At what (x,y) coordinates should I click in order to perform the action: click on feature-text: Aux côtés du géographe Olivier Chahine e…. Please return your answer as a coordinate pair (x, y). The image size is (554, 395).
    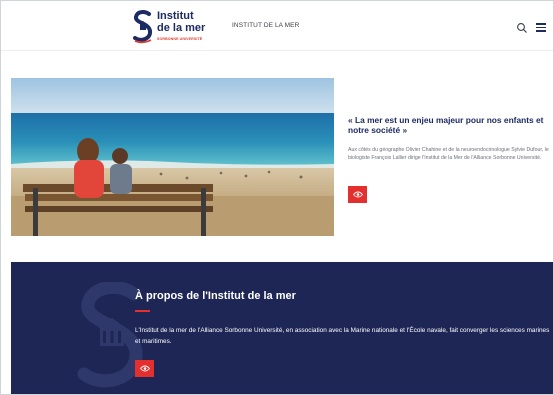
    Looking at the image, I should click on (448, 154).